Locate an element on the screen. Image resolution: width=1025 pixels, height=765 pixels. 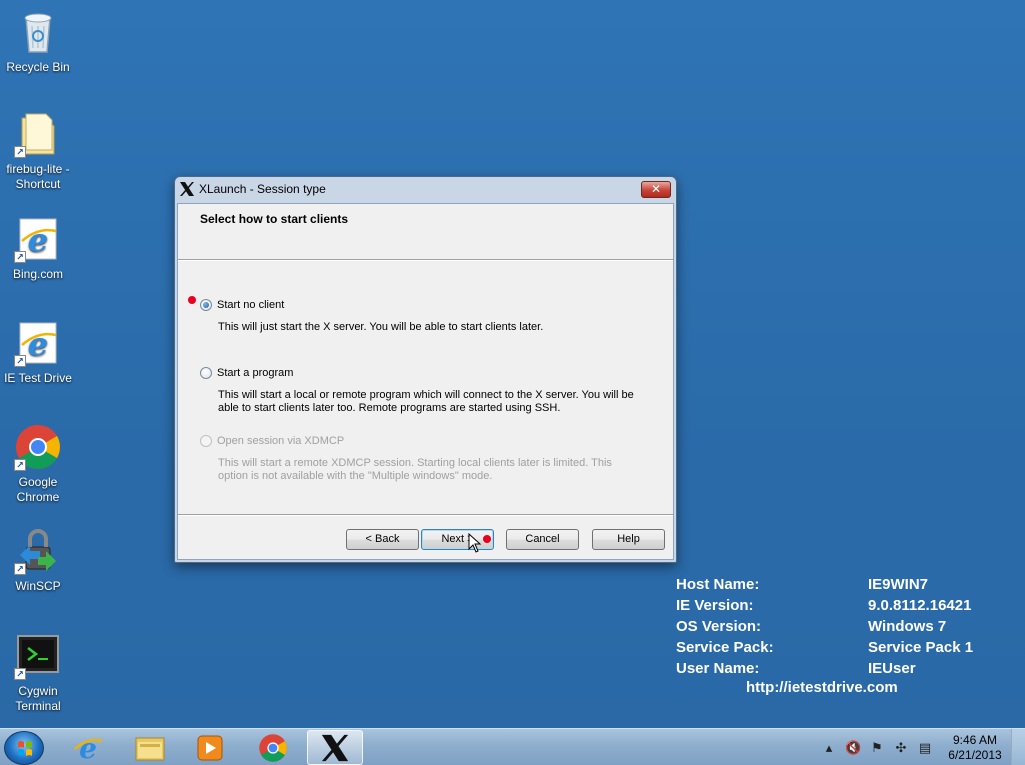
desktop-icon-label: Cygwin Terminal is located at coordinates (38, 698).